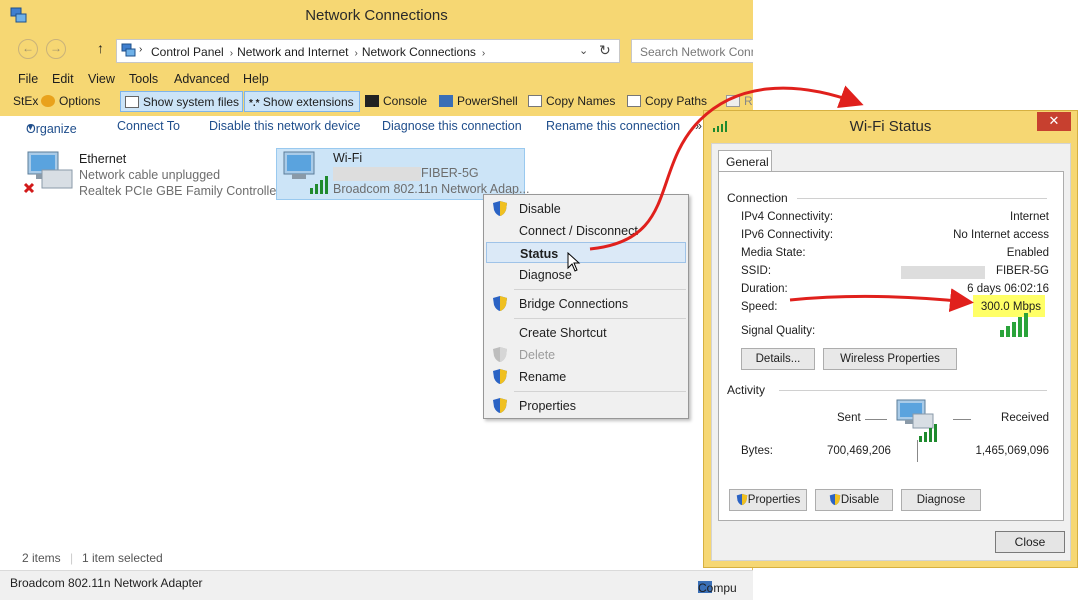 Image resolution: width=1078 pixels, height=600 pixels. What do you see at coordinates (586, 257) in the screenshot?
I see `menu-item-status: Status` at bounding box center [586, 257].